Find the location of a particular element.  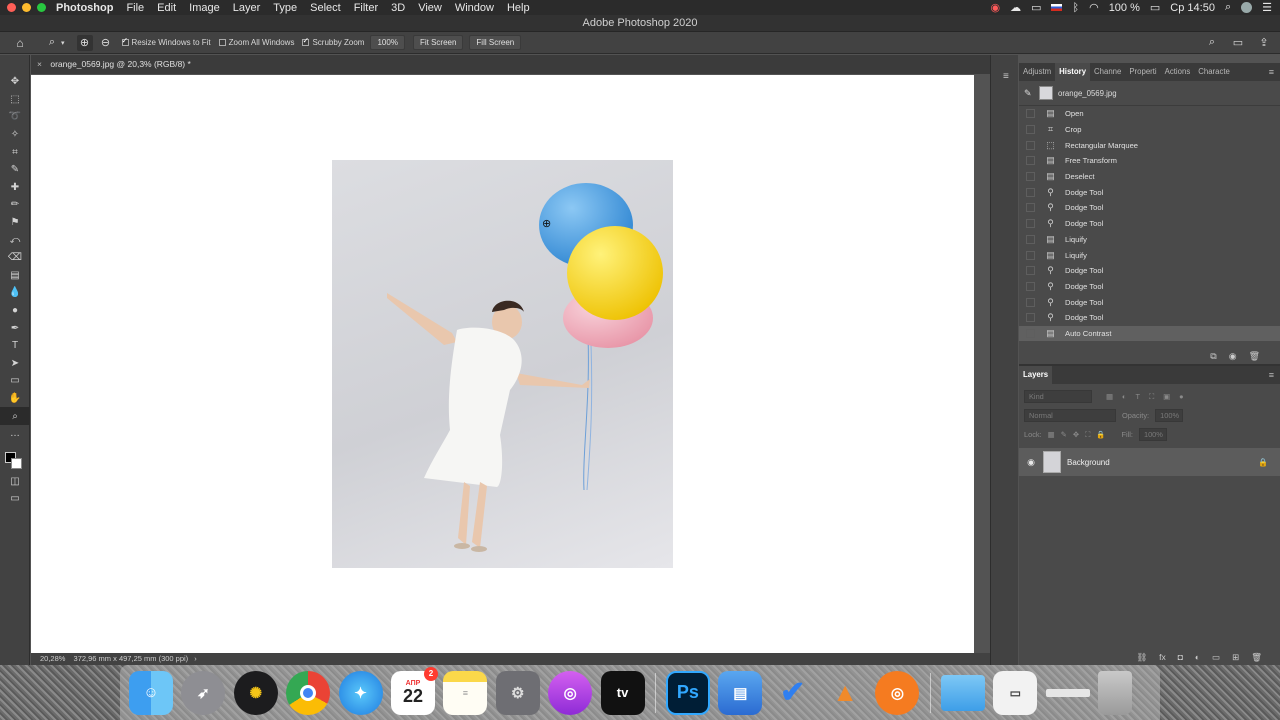

history-snapshot: ✎ orange_0569.jpg is located at coordinates (1149, 93).